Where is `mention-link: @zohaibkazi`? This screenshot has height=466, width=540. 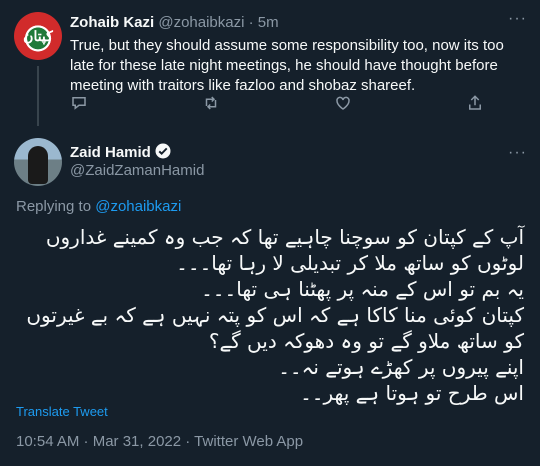 mention-link: @zohaibkazi is located at coordinates (138, 206).